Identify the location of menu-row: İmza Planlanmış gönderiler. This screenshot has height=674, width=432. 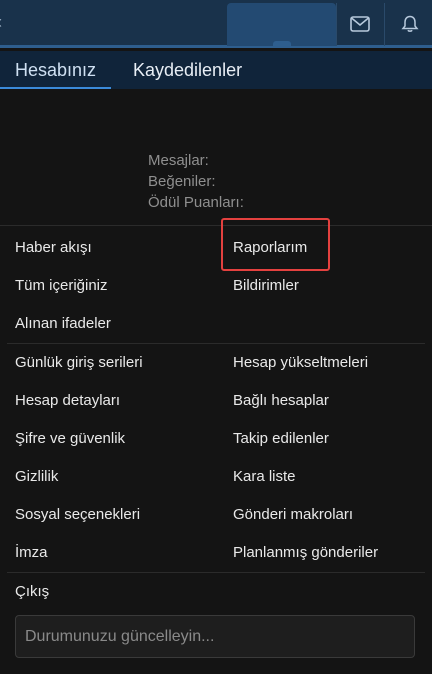
(216, 553).